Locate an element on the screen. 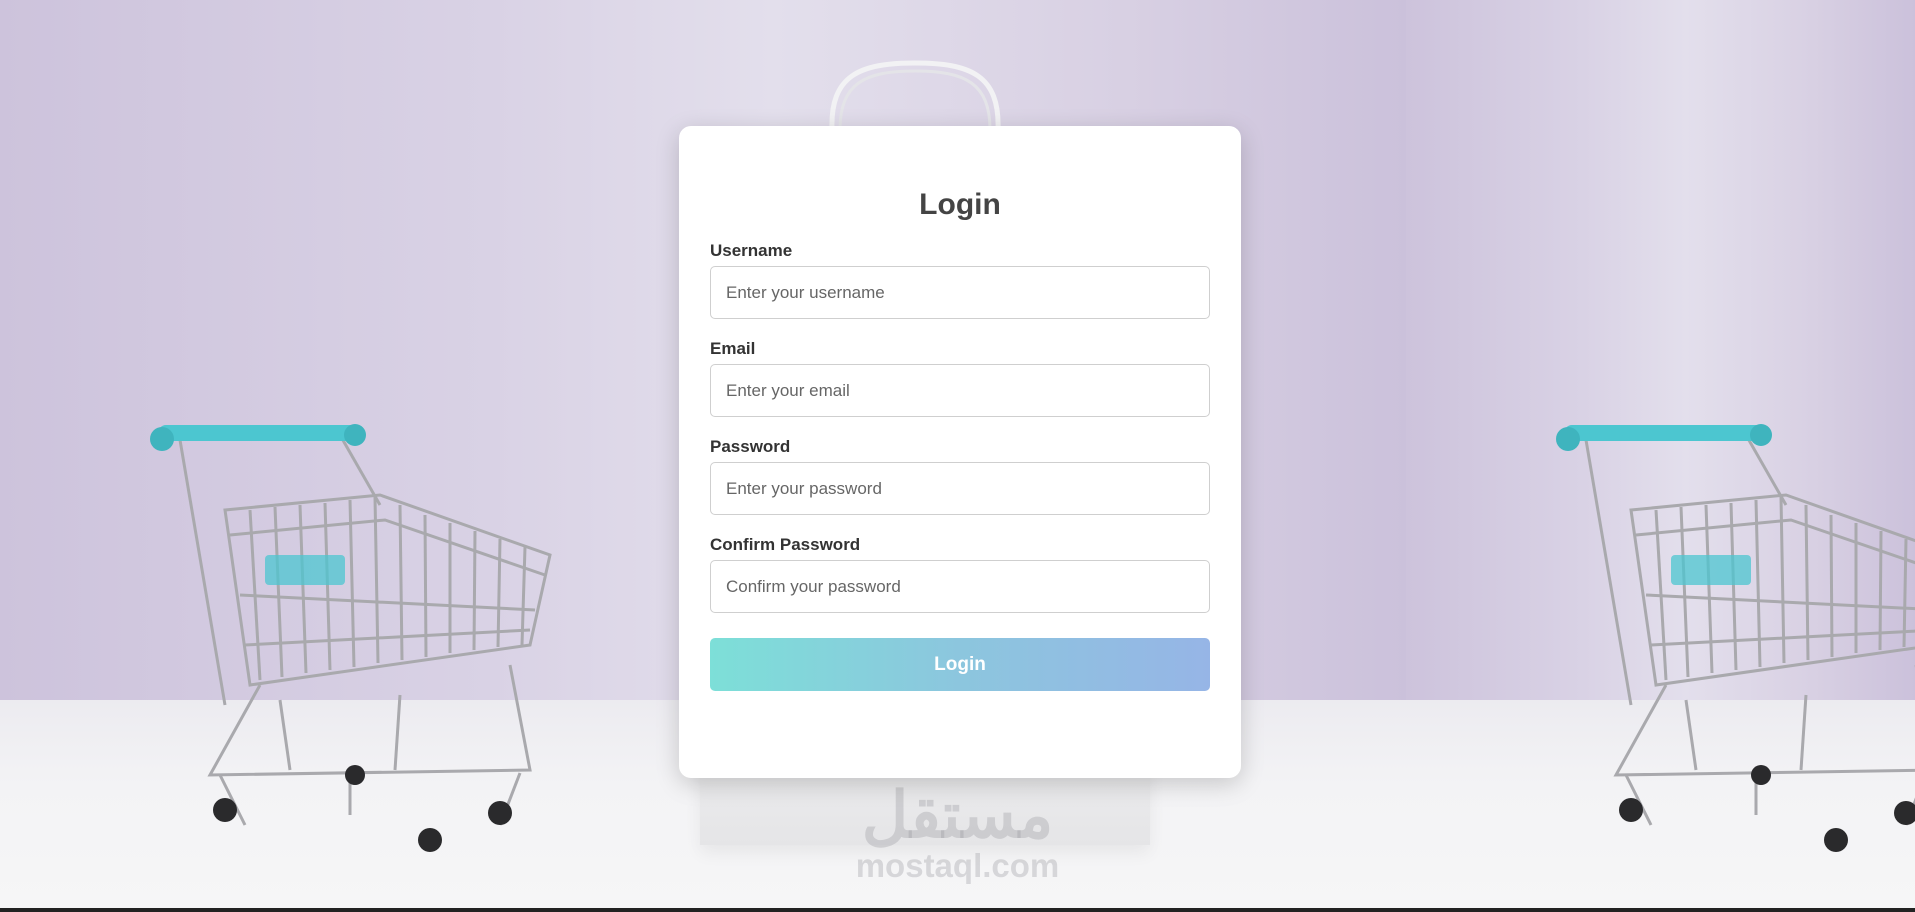  email-label: Email is located at coordinates (733, 348).